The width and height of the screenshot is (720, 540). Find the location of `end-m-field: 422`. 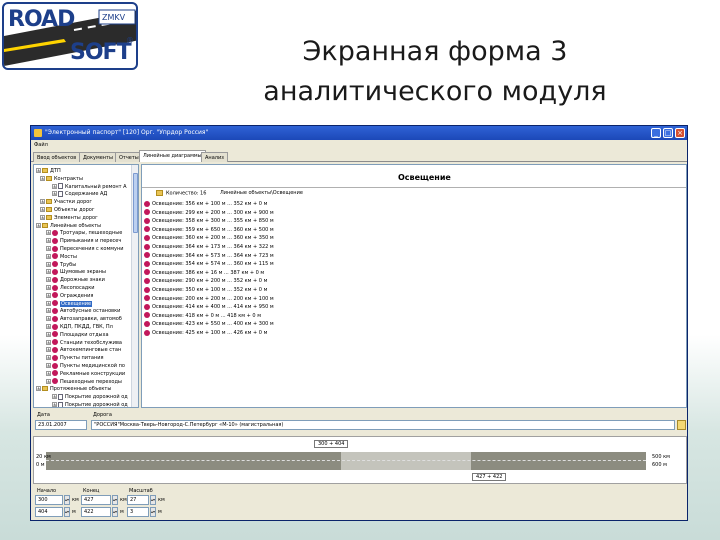

end-m-field: 422 is located at coordinates (96, 512).